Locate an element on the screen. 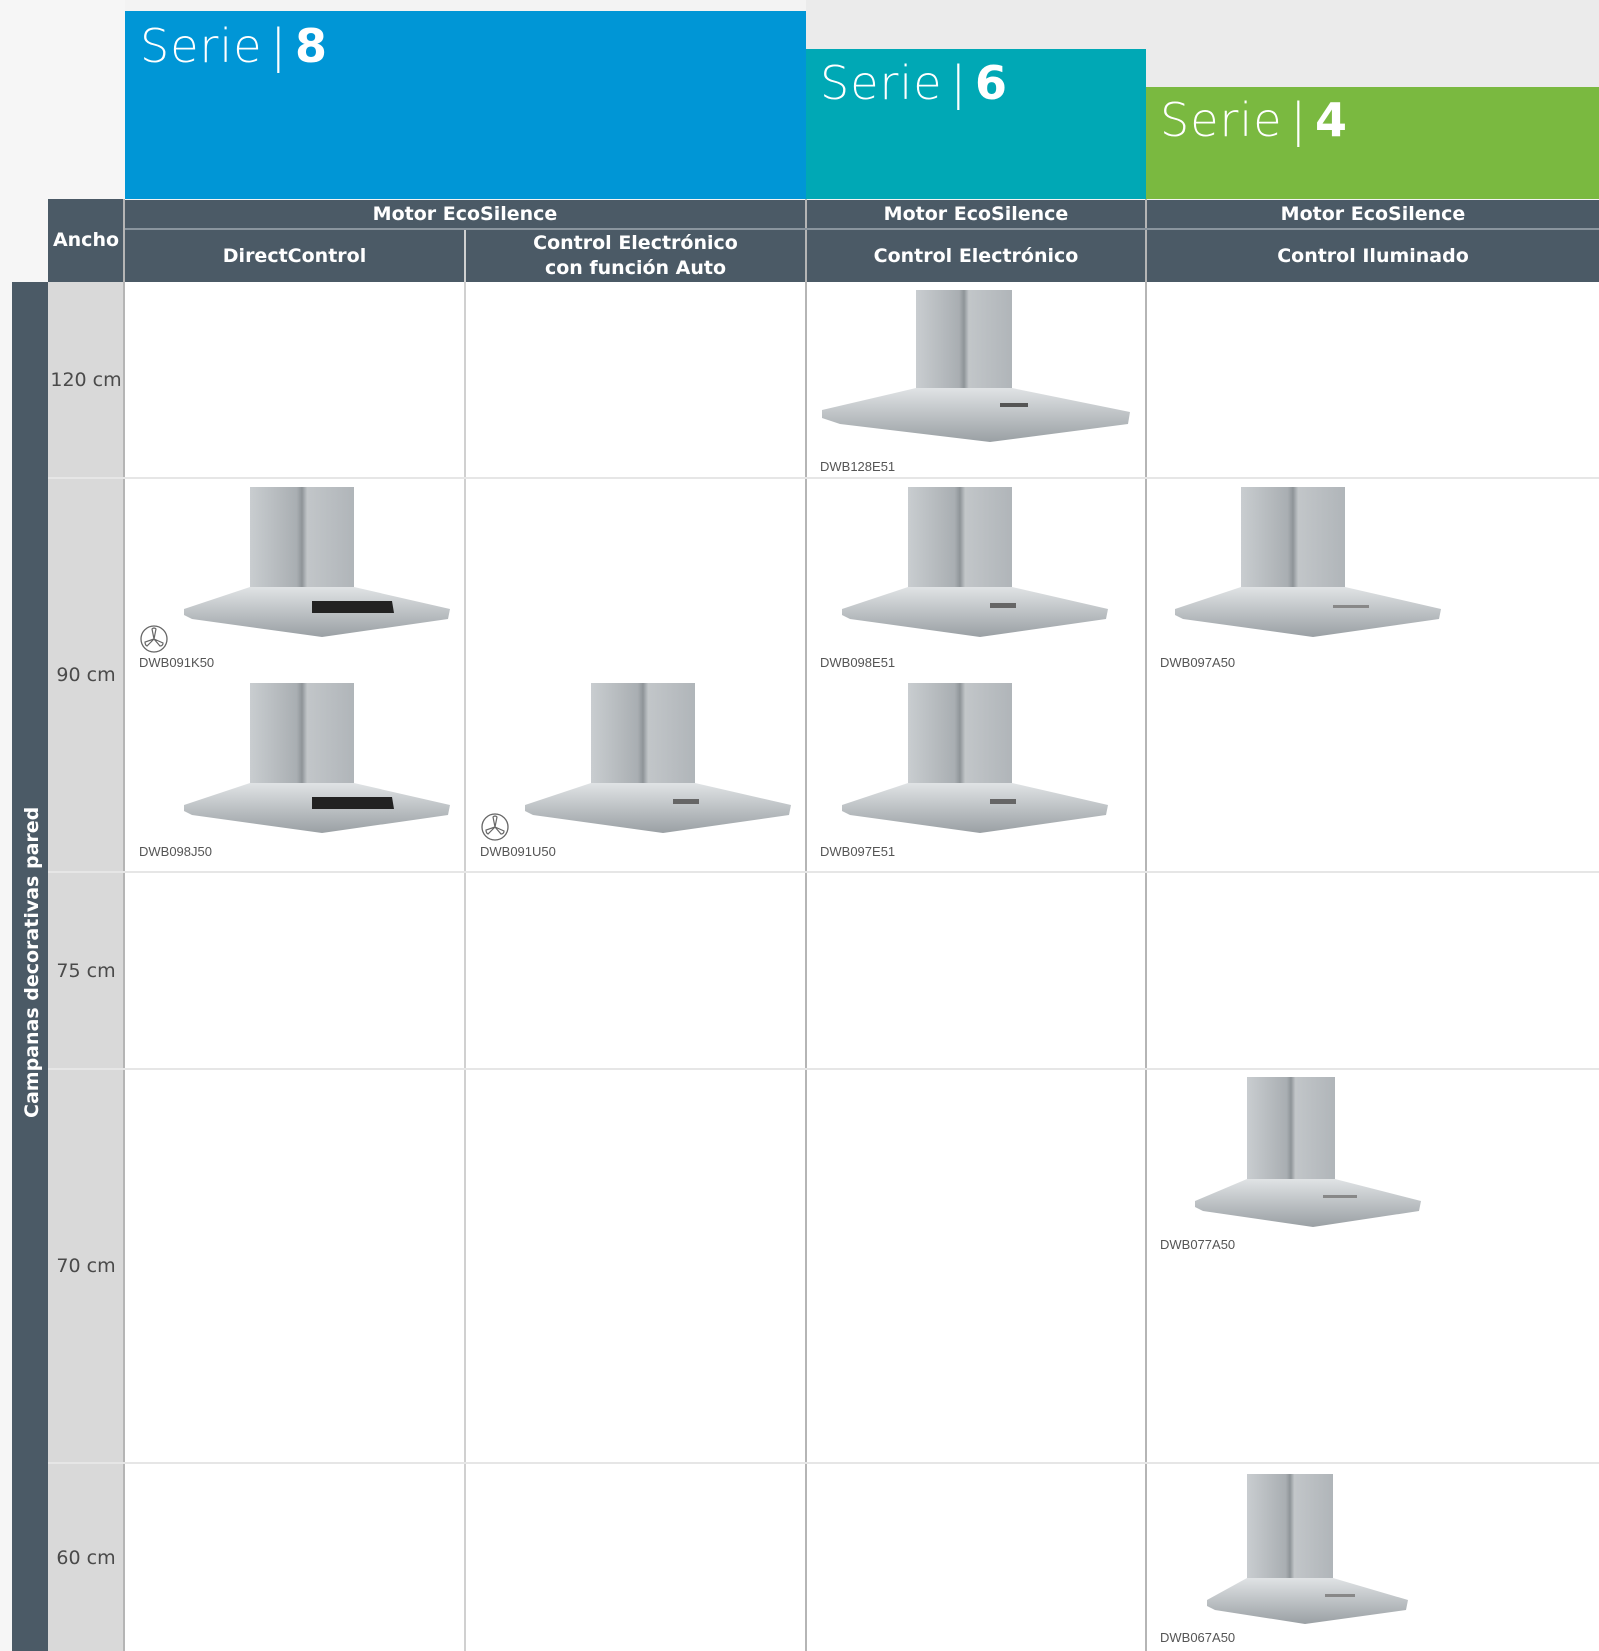  model-label: DWB098E51 is located at coordinates (858, 662).